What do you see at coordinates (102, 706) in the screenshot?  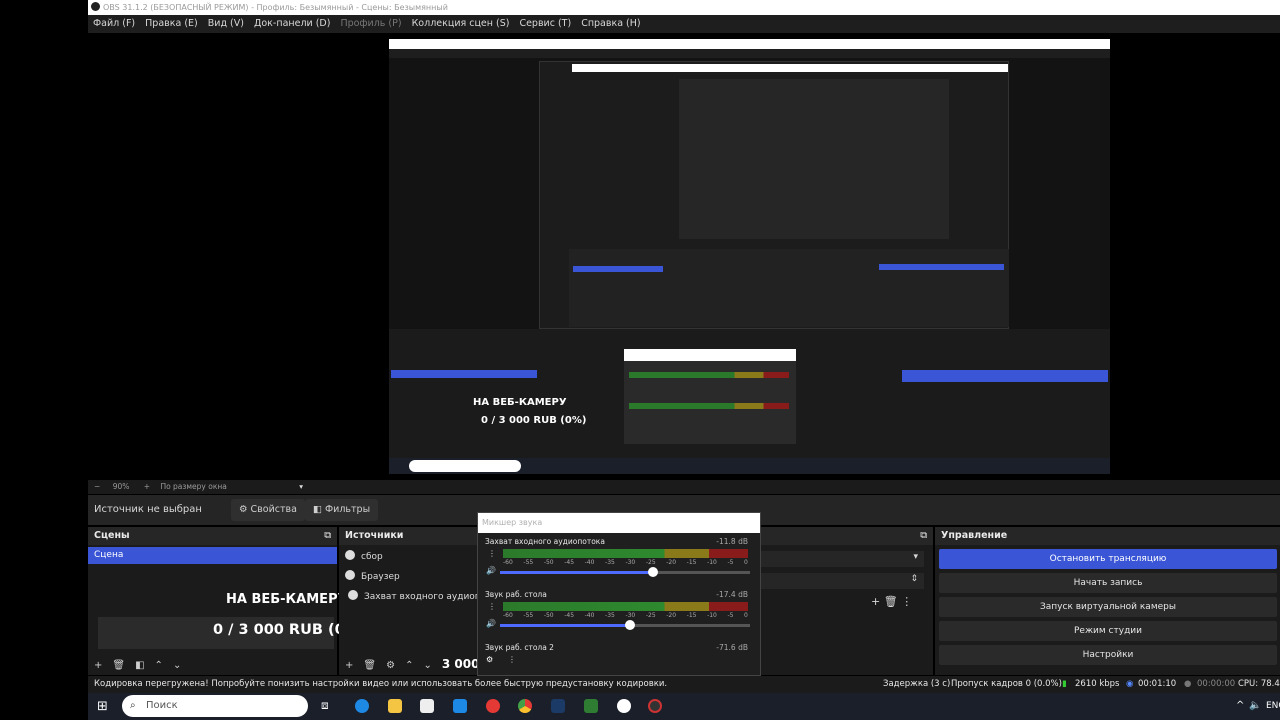 I see `windows-start-icon: ⊞` at bounding box center [102, 706].